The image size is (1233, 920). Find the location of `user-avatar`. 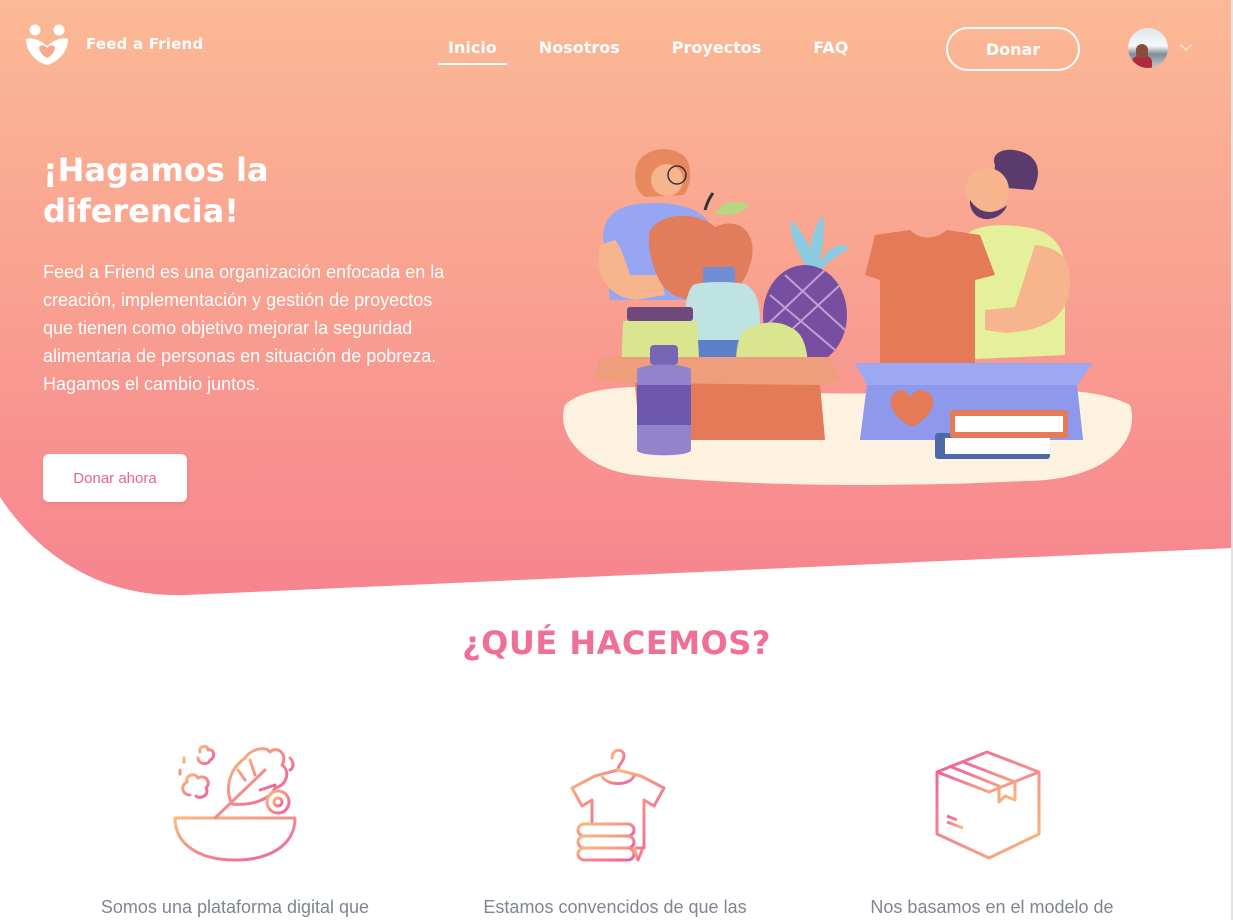

user-avatar is located at coordinates (1148, 48).